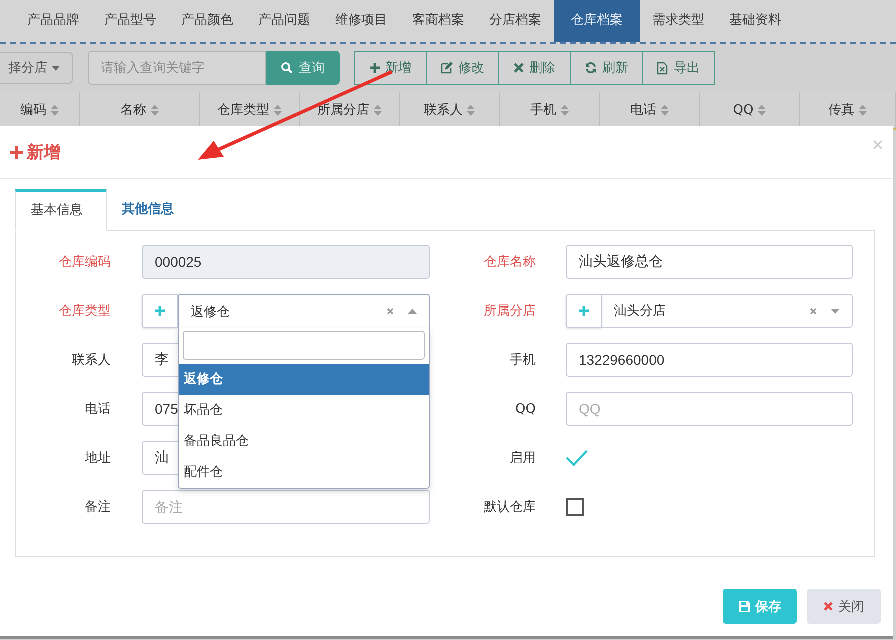 The image size is (896, 640). What do you see at coordinates (207, 21) in the screenshot?
I see `nav-tab: 产品颜色` at bounding box center [207, 21].